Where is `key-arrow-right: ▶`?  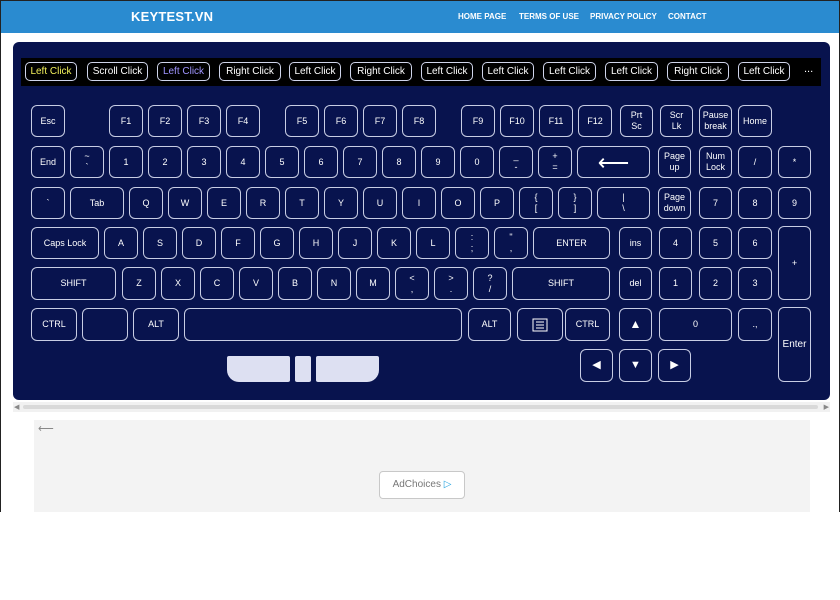
key-arrow-right: ▶ is located at coordinates (674, 365).